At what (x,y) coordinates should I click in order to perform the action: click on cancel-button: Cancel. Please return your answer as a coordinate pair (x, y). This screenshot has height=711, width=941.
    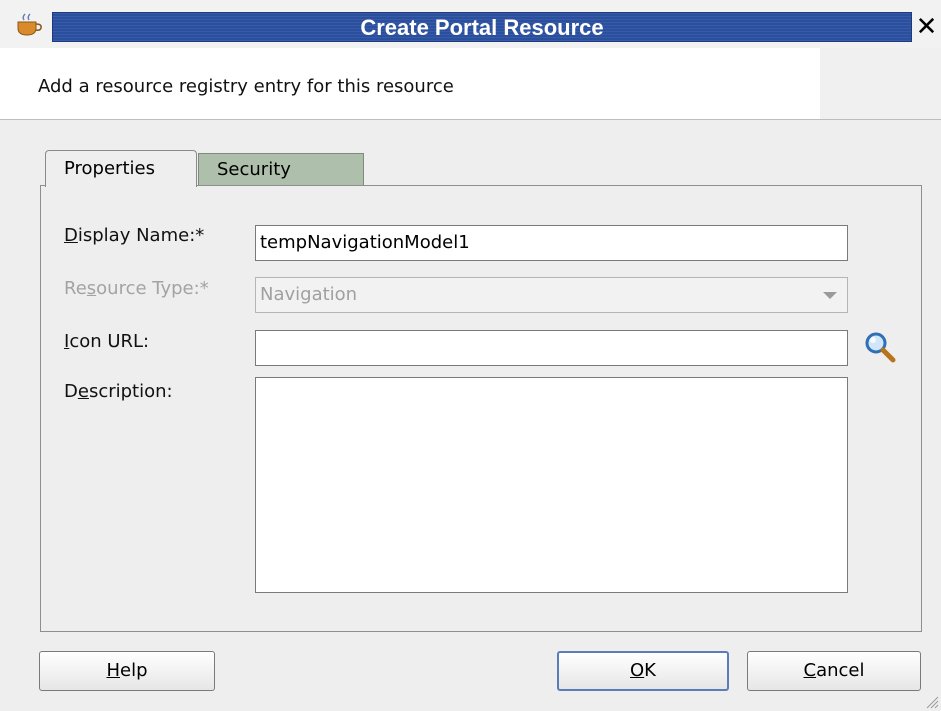
    Looking at the image, I should click on (834, 671).